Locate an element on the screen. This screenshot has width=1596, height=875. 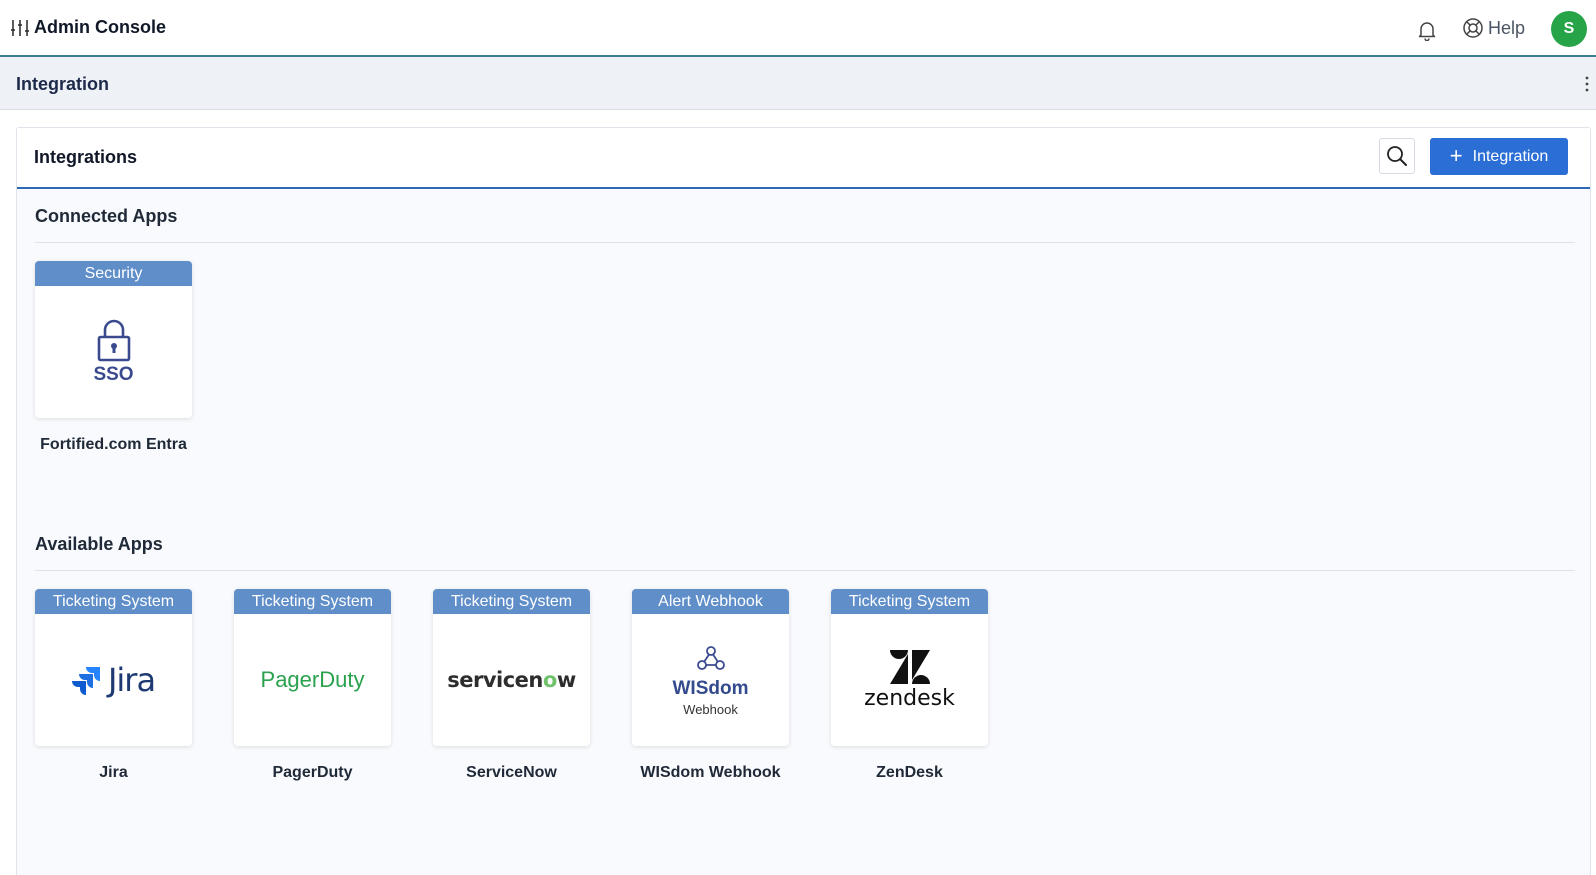
search-button is located at coordinates (1397, 156).